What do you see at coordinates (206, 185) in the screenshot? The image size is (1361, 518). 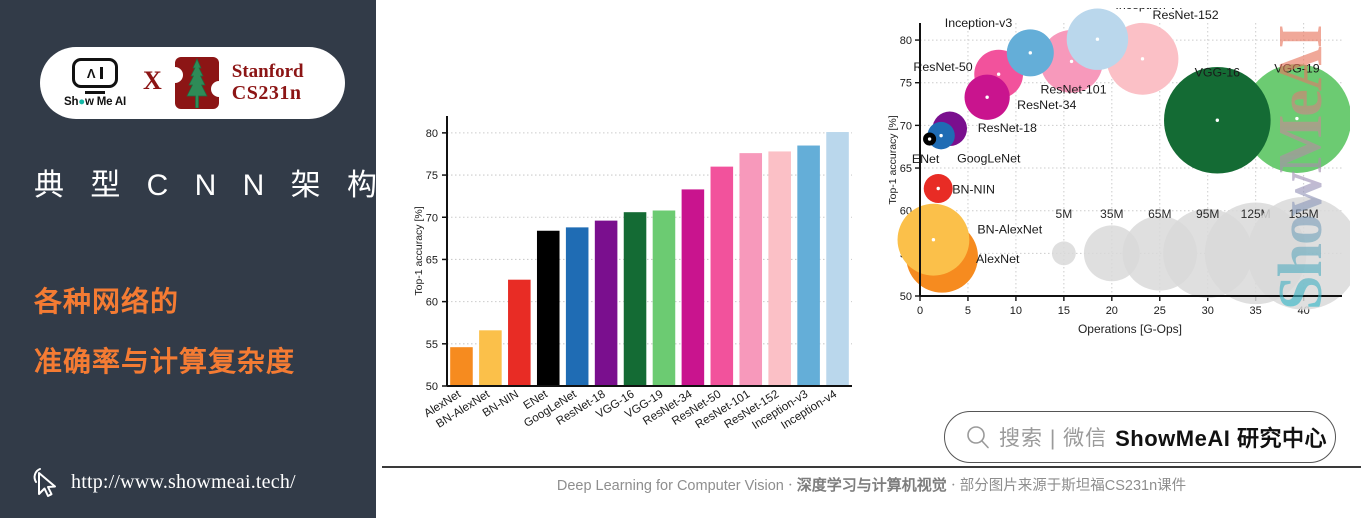 I see `page-title: 典 型 C N N 架 构` at bounding box center [206, 185].